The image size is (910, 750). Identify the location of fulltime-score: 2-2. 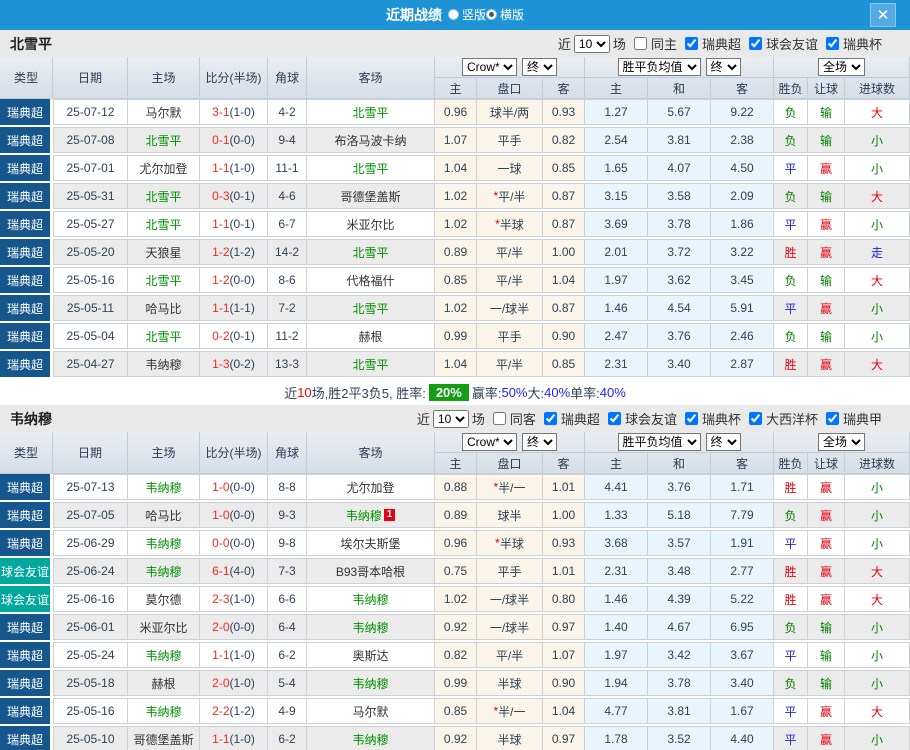
(221, 711).